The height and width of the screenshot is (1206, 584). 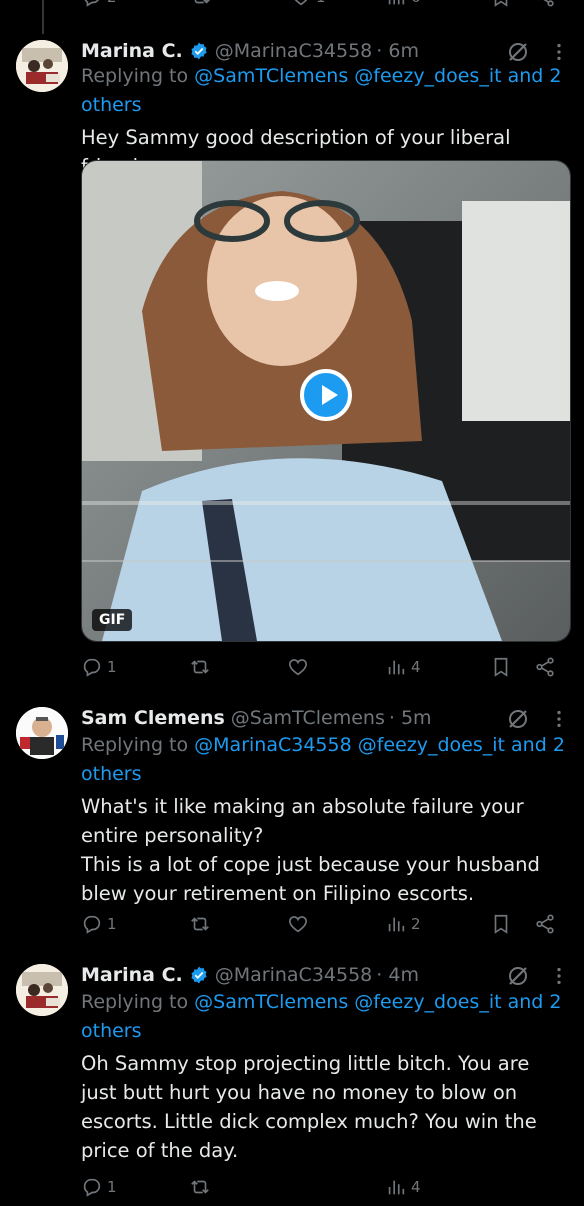 What do you see at coordinates (308, 4) in the screenshot?
I see `like-button: 1` at bounding box center [308, 4].